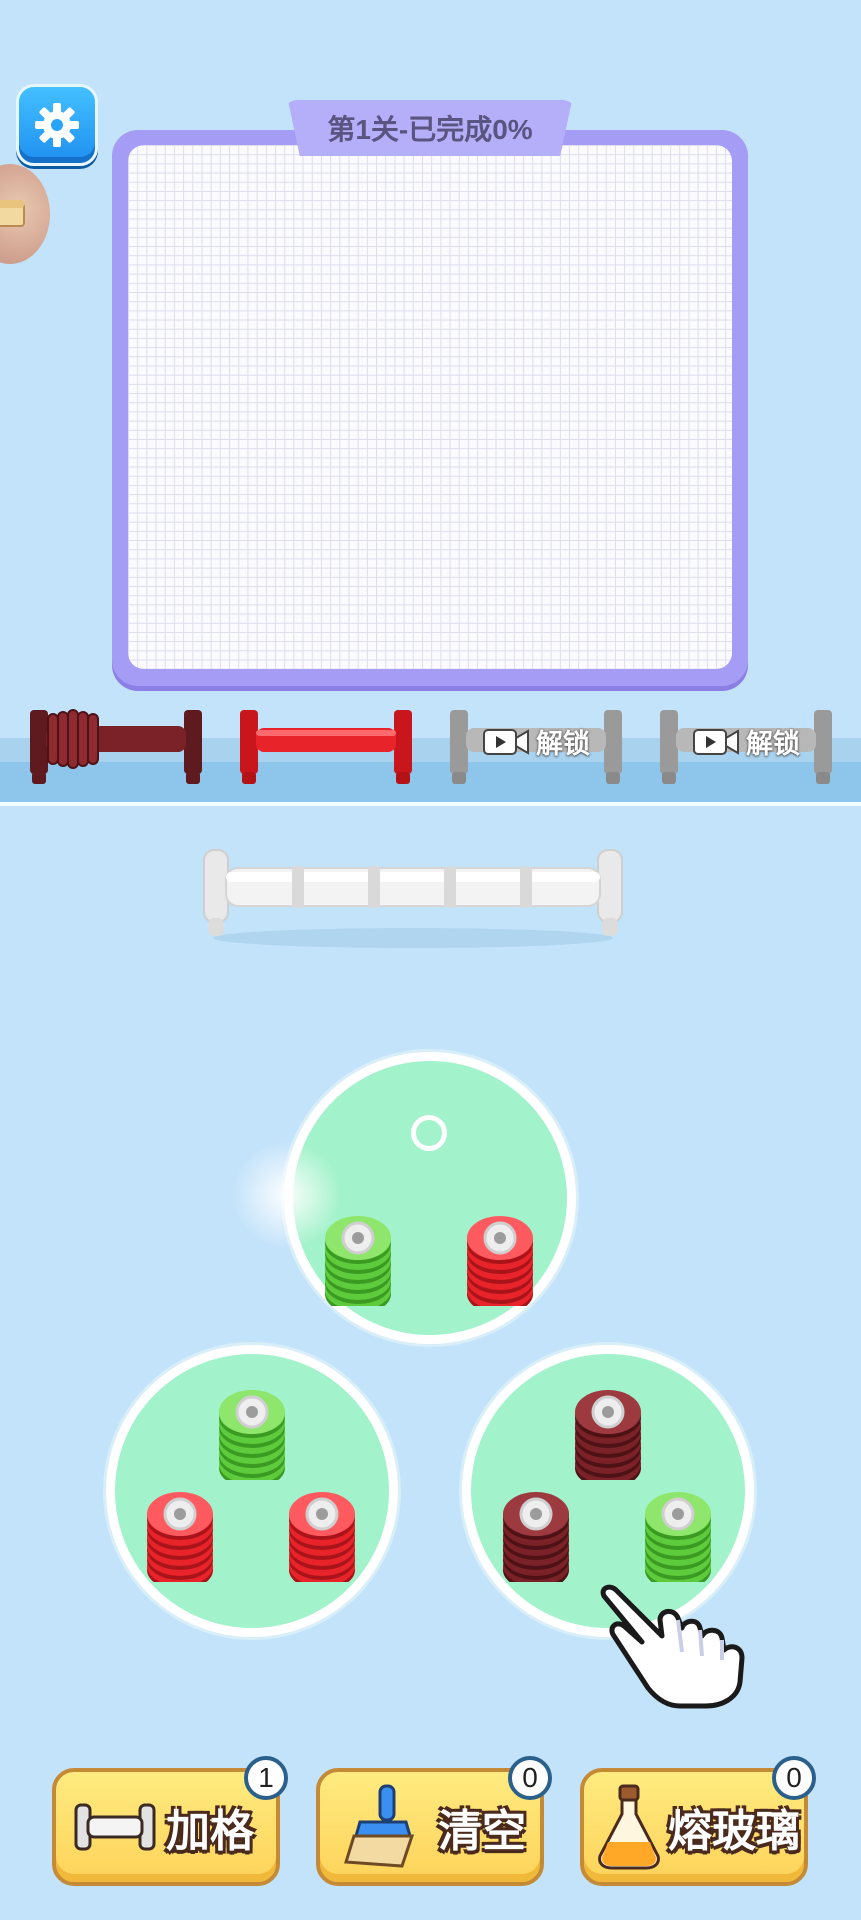 The width and height of the screenshot is (861, 1920). Describe the element at coordinates (672, 1646) in the screenshot. I see `tutorial-hand-icon` at that location.